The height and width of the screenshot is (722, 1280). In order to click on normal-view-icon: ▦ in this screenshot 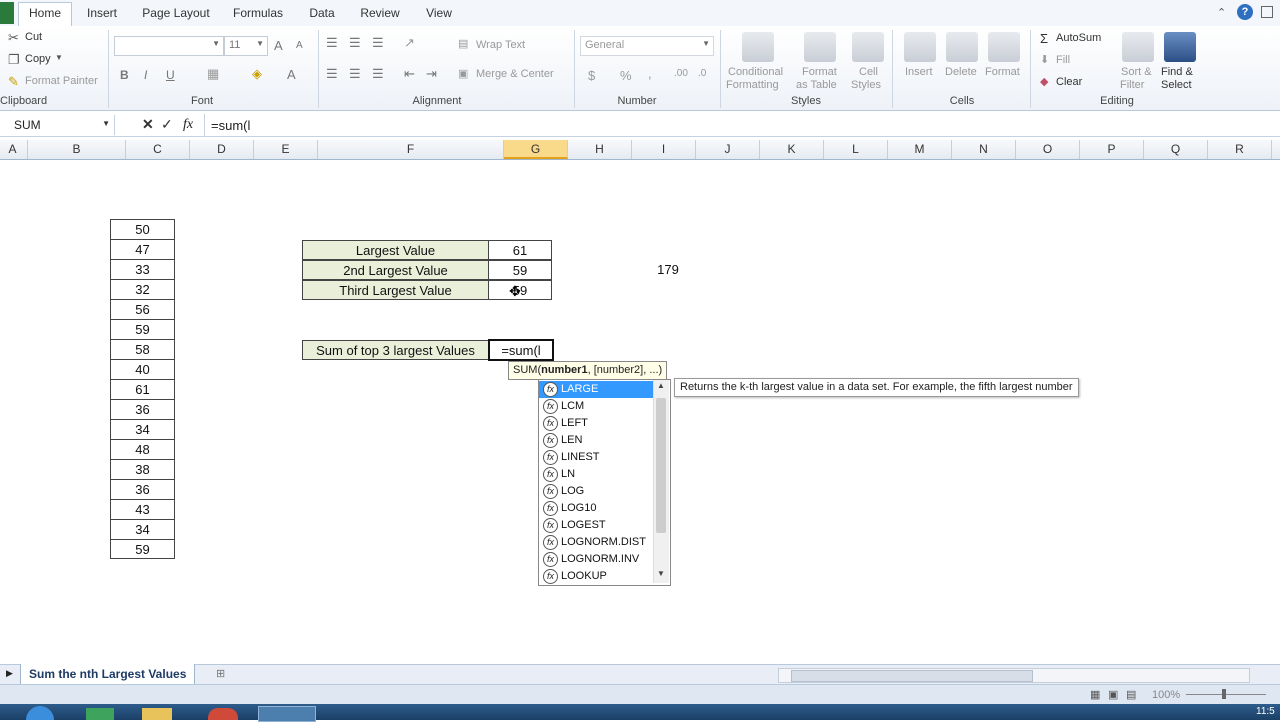, I will do `click(1095, 694)`.